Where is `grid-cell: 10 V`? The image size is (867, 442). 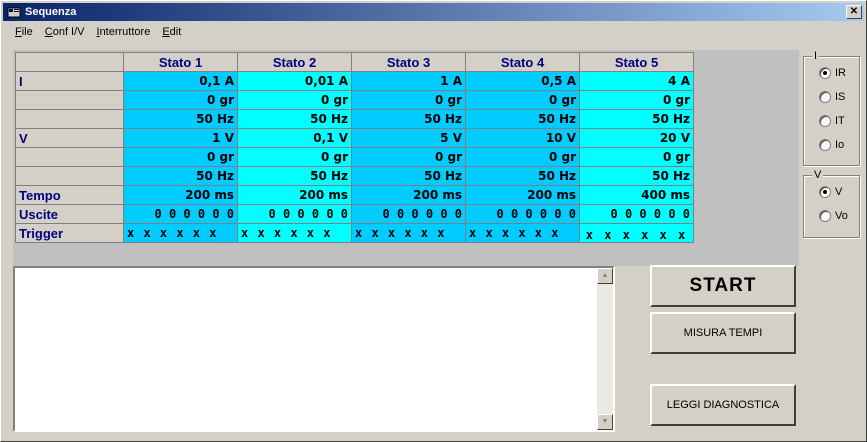 grid-cell: 10 V is located at coordinates (522, 138).